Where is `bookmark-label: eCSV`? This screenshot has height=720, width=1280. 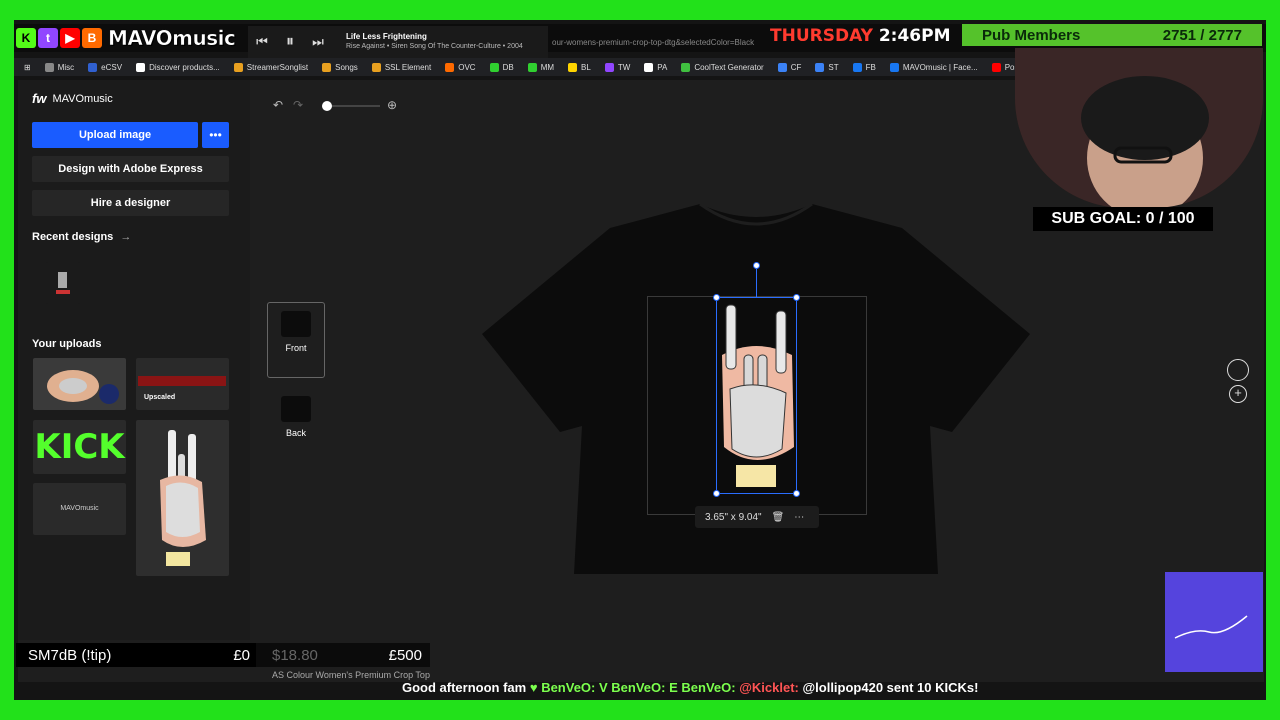 bookmark-label: eCSV is located at coordinates (112, 67).